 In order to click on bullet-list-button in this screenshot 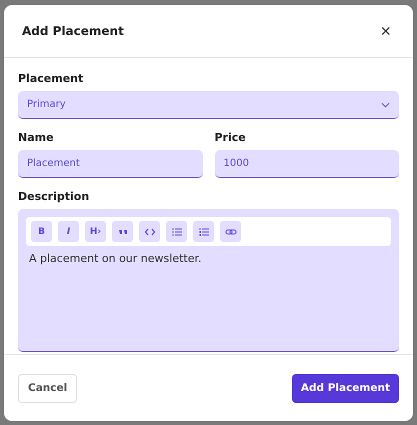, I will do `click(176, 231)`.